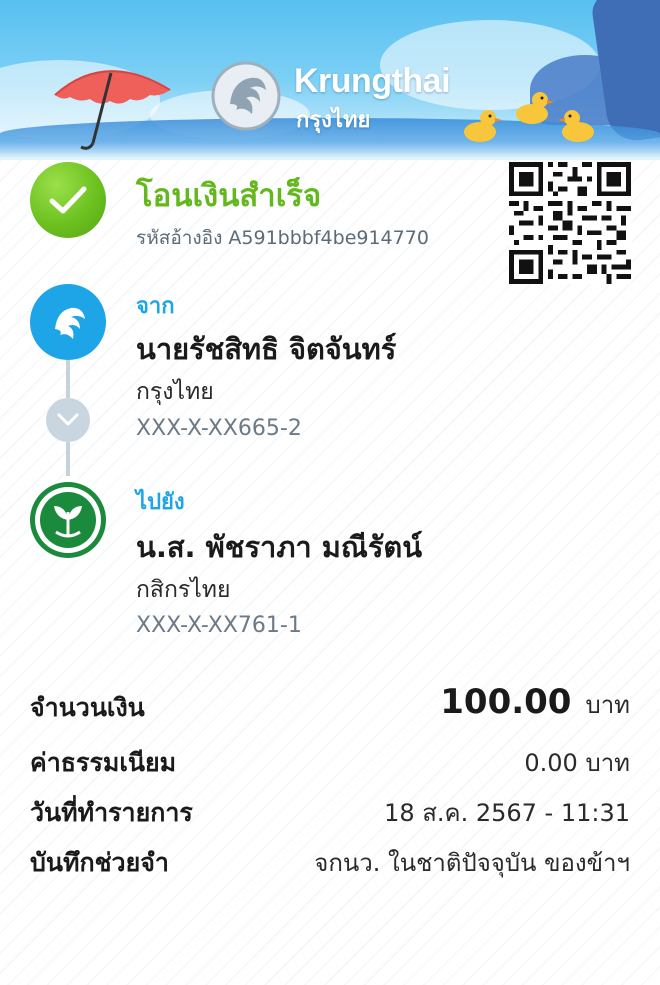  Describe the element at coordinates (155, 306) in the screenshot. I see `from-label: จาก` at that location.